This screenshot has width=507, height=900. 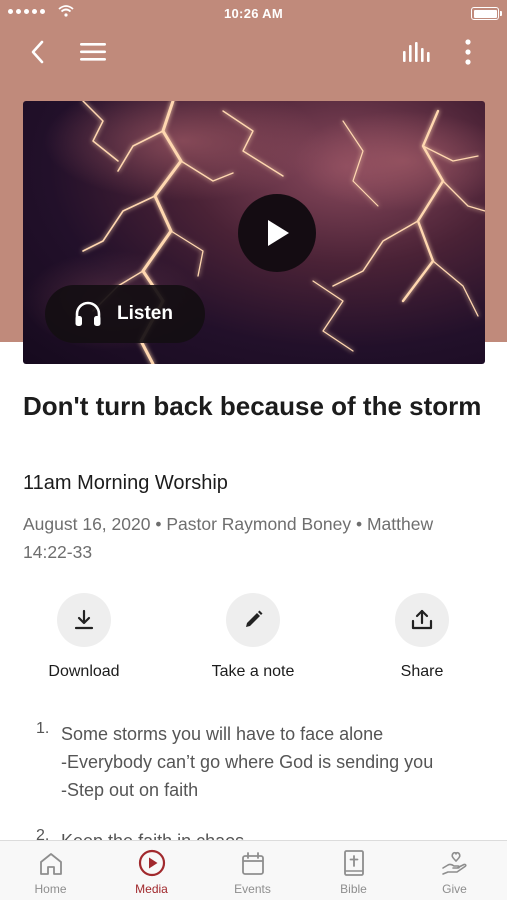 I want to click on note-line: -Step out on faith, so click(x=130, y=790).